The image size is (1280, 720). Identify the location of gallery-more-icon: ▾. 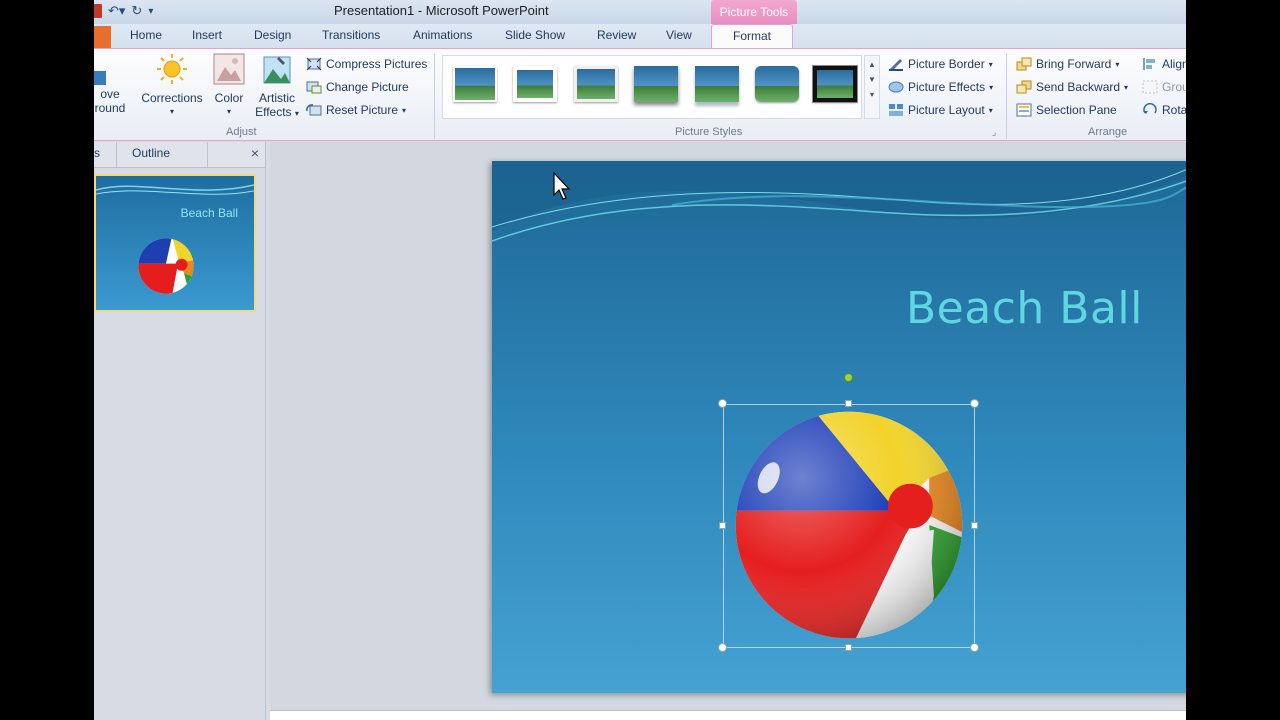
(872, 94).